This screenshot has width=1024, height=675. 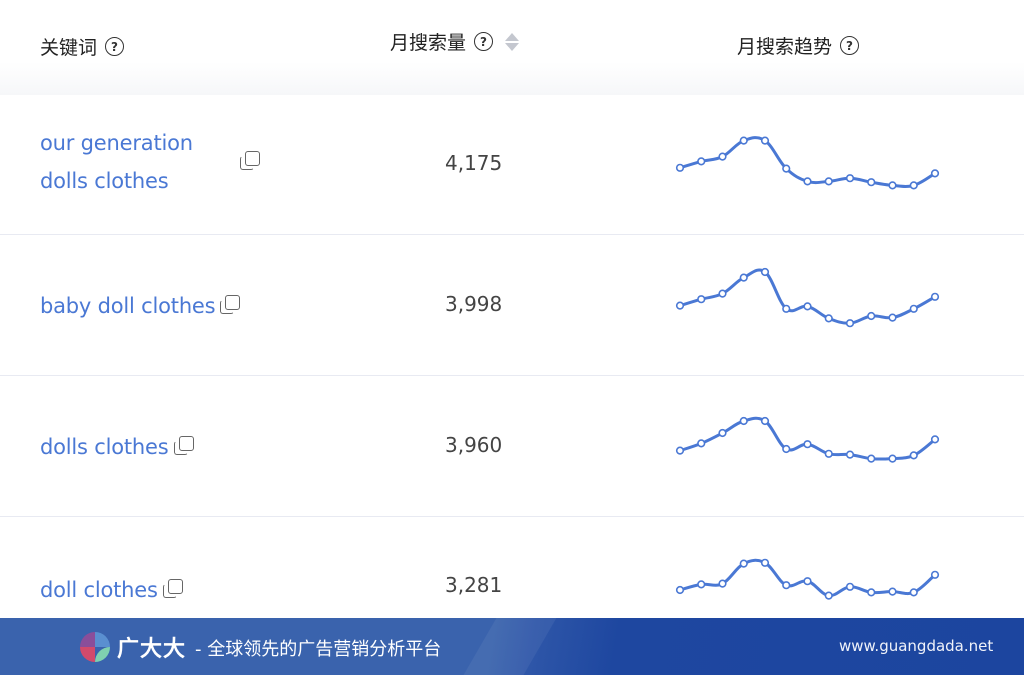 What do you see at coordinates (116, 143) in the screenshot?
I see `keyword-line: our generation` at bounding box center [116, 143].